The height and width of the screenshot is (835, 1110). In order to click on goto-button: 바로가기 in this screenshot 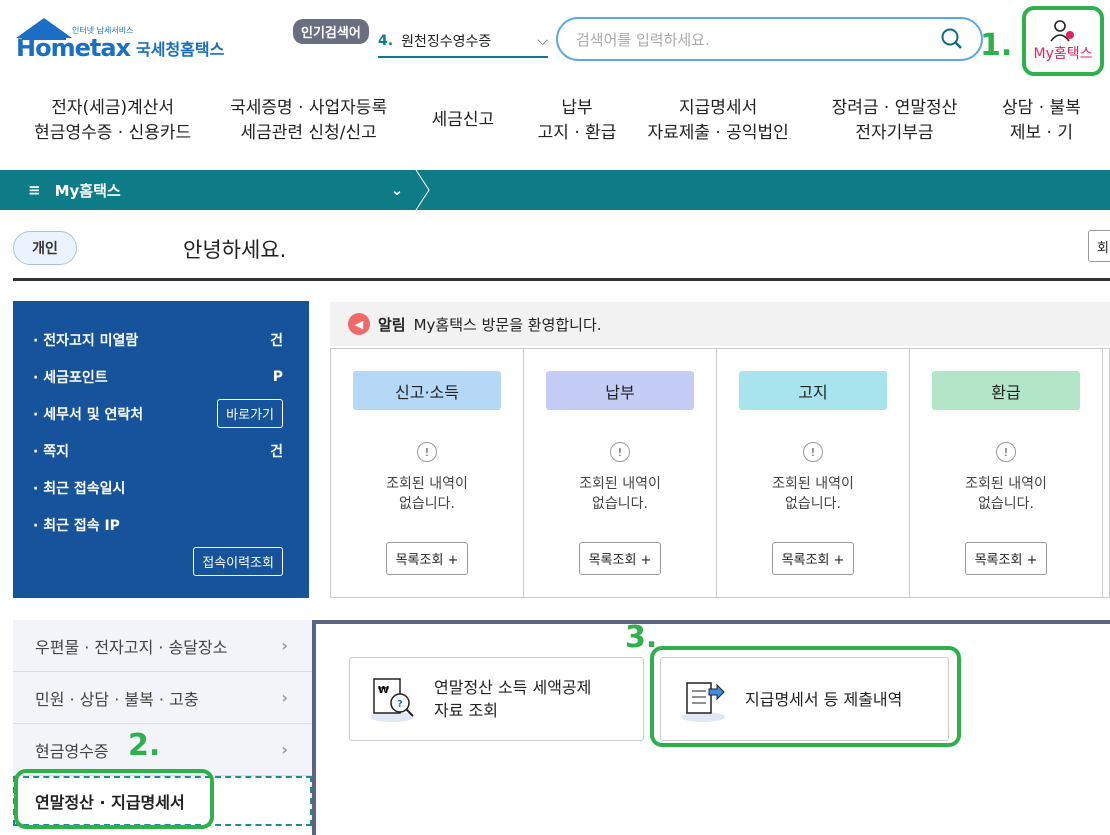, I will do `click(250, 413)`.